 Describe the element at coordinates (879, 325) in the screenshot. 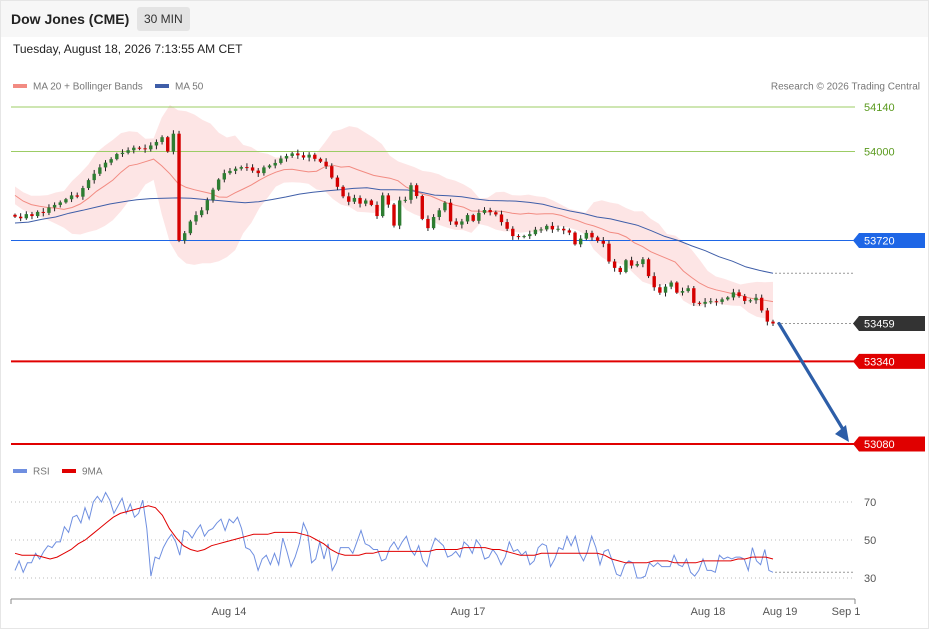

I see `price-tag-label-53459: 53459` at that location.